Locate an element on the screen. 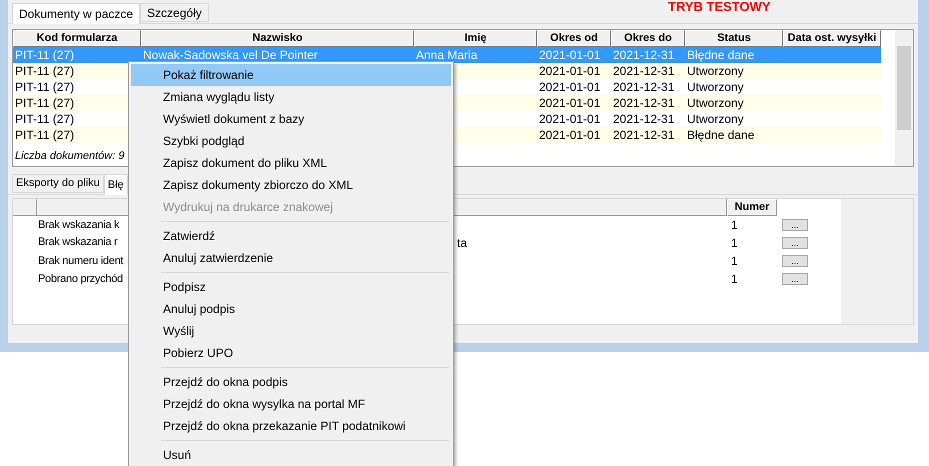  document-count: Liczba dokumentów: 9 is located at coordinates (69, 156).